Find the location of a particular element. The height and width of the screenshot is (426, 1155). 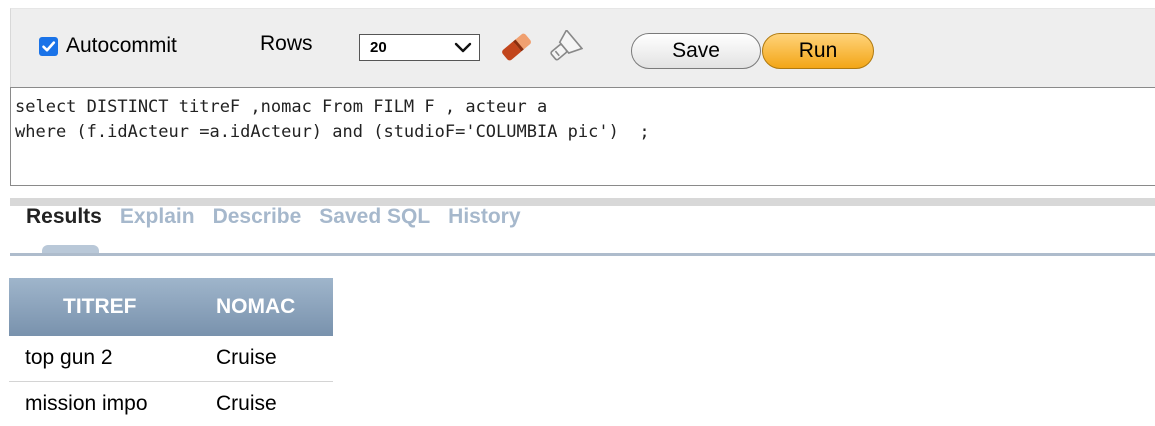

table-cell: mission impo is located at coordinates (107, 403).